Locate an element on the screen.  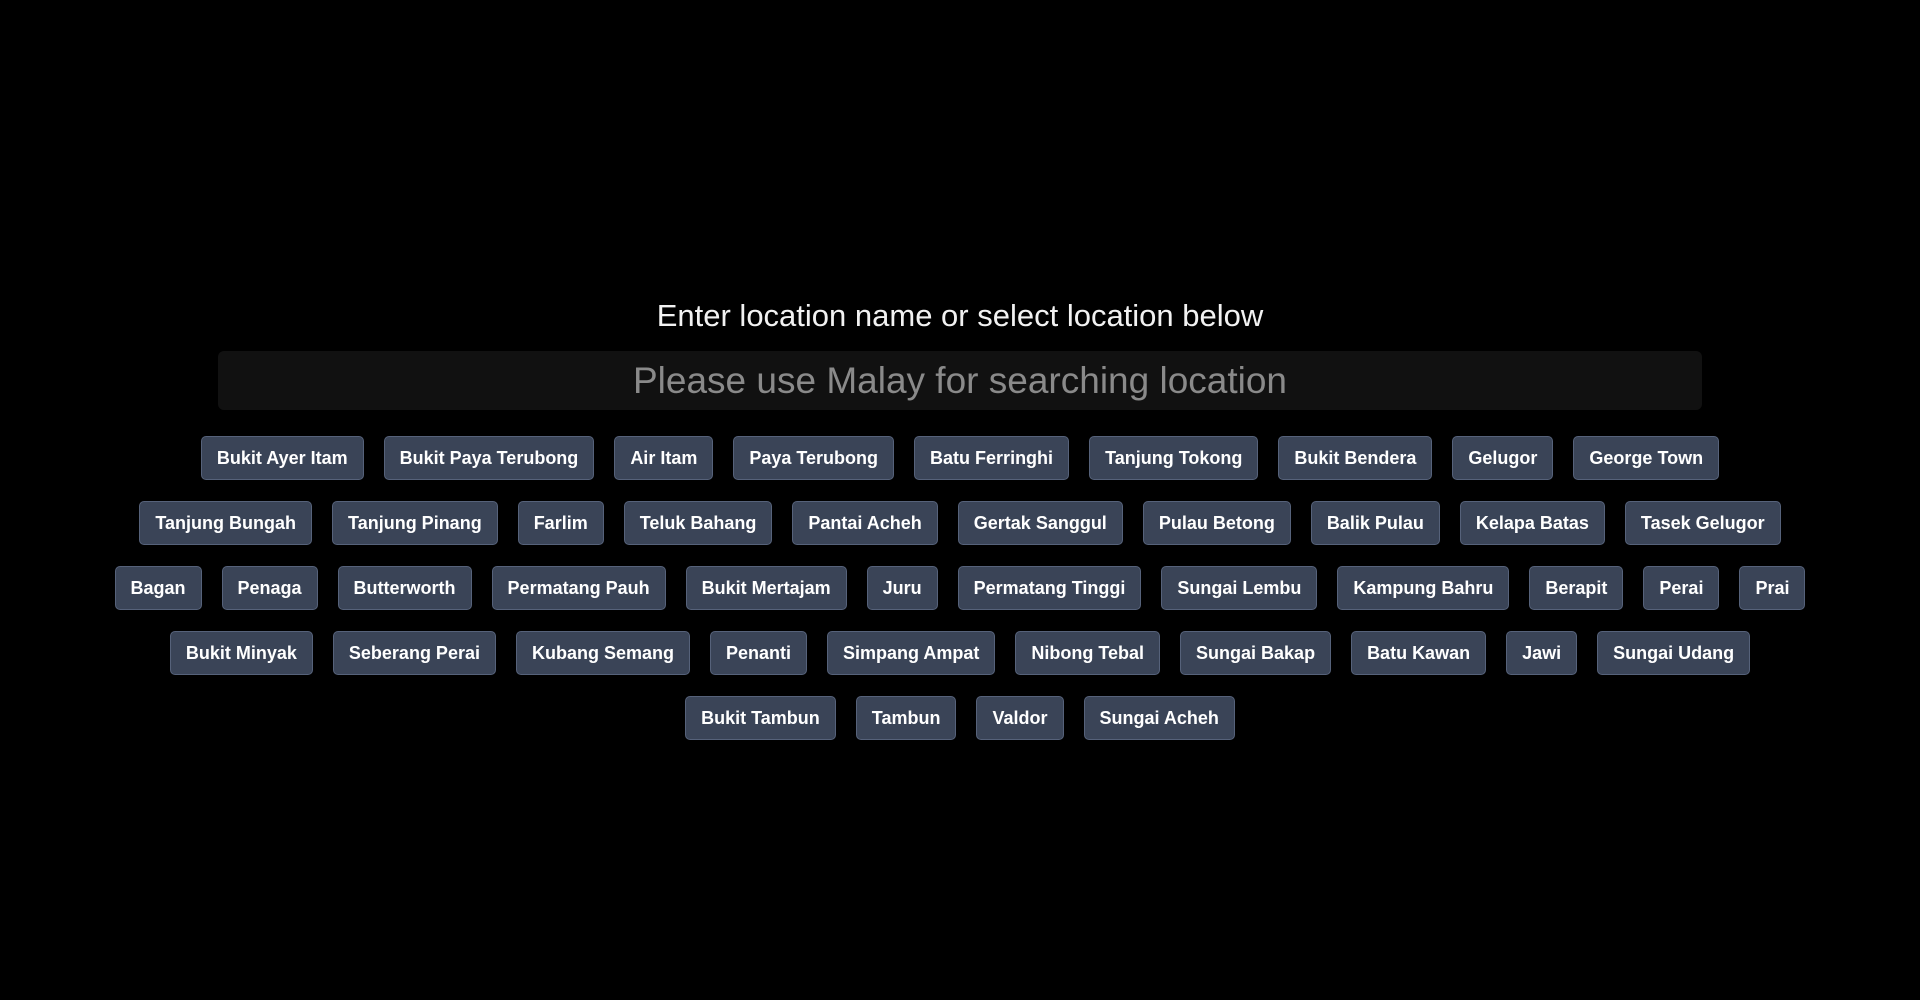
location-button: Tanjung Tokong is located at coordinates (1174, 458).